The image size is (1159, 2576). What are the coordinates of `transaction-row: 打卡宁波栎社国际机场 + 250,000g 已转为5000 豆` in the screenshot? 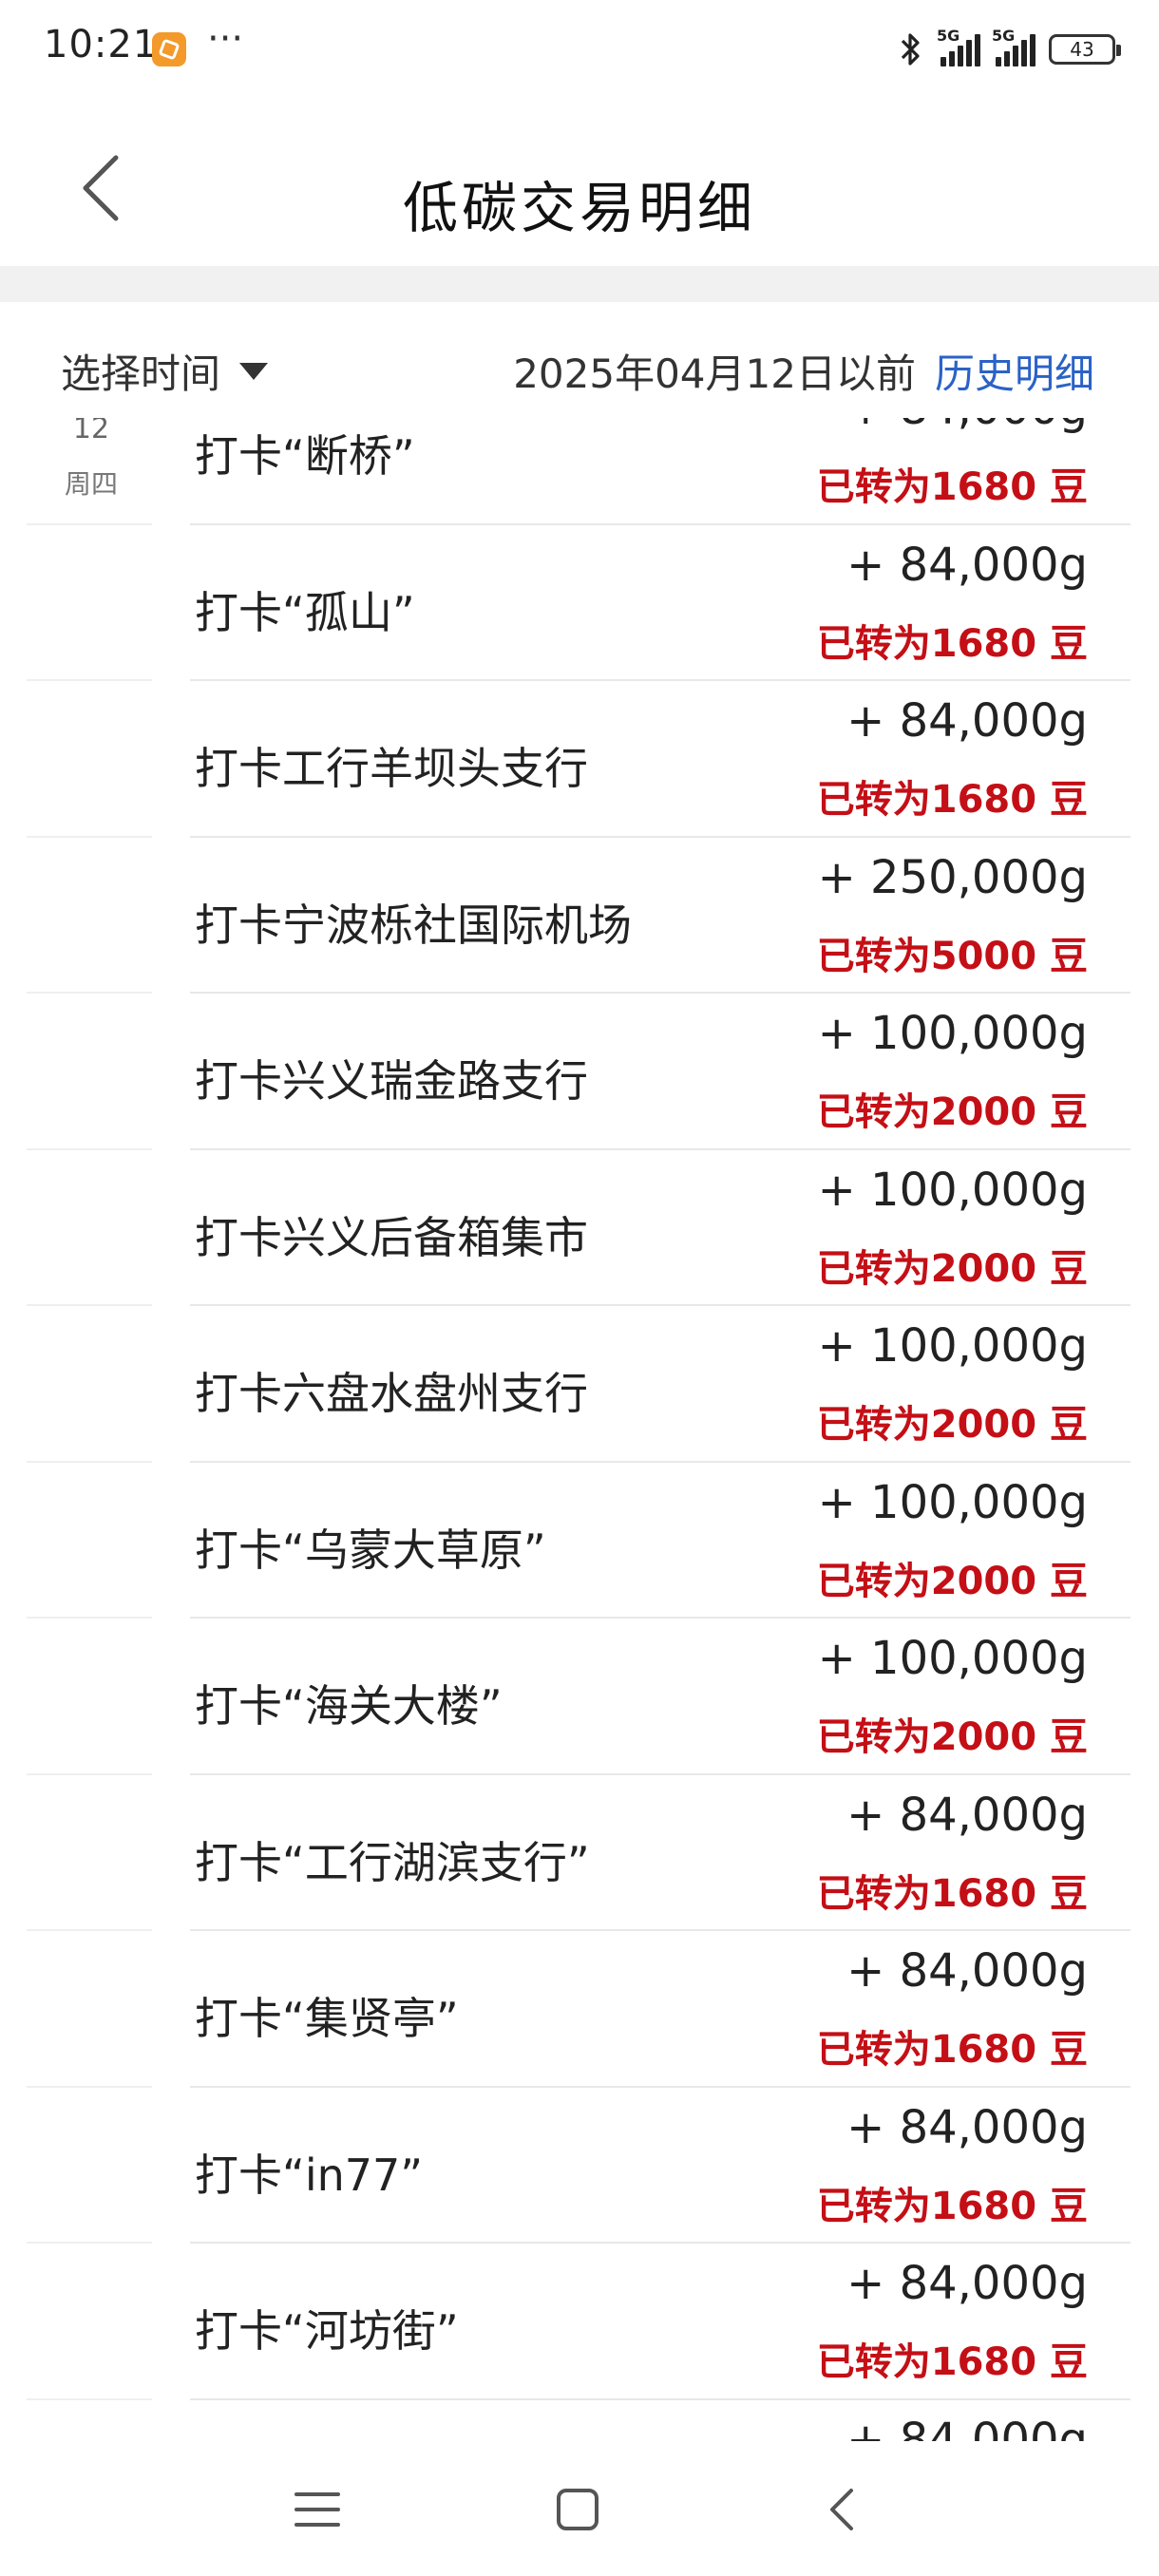 It's located at (579, 916).